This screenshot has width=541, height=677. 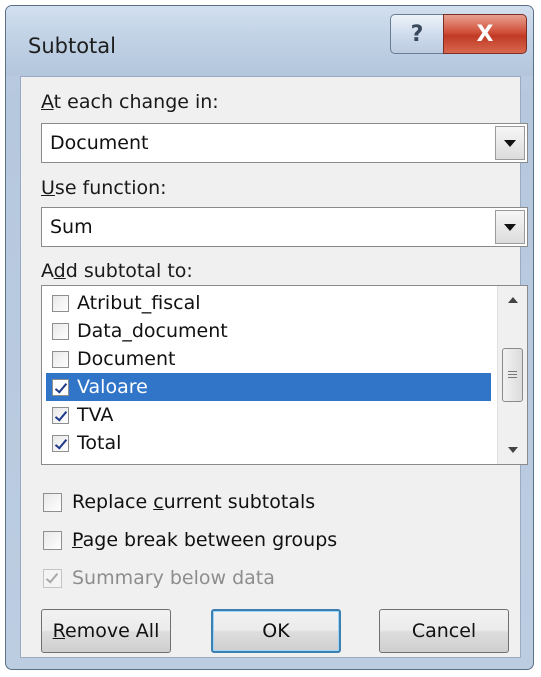 I want to click on help-icon: ?, so click(x=417, y=34).